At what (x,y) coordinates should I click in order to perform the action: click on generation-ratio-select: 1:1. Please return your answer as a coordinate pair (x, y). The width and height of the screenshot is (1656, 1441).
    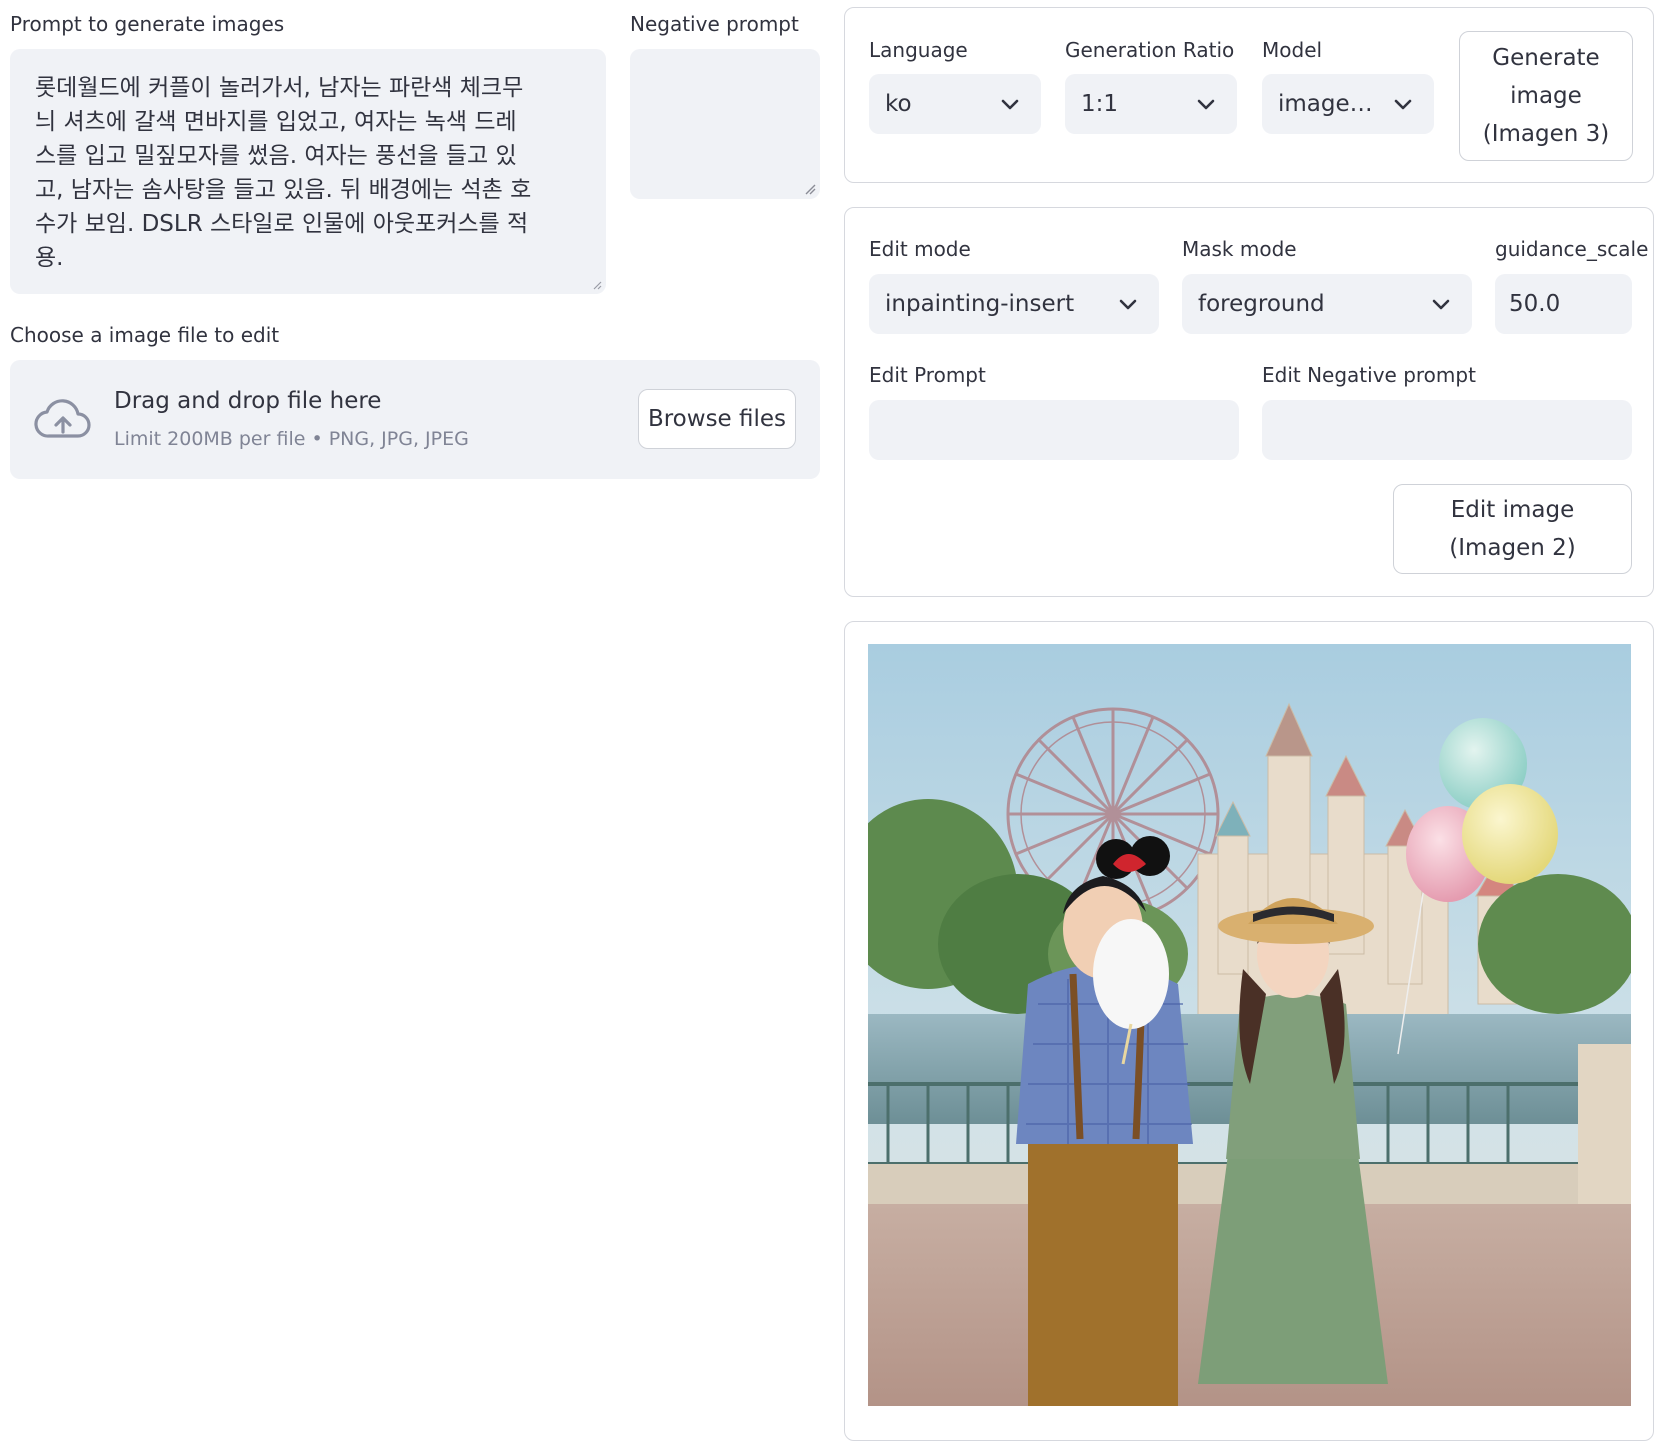
    Looking at the image, I should click on (1151, 104).